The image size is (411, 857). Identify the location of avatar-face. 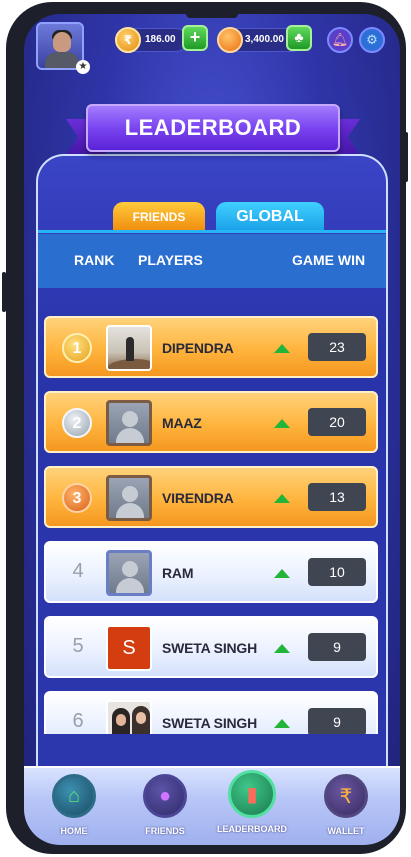
(62, 42).